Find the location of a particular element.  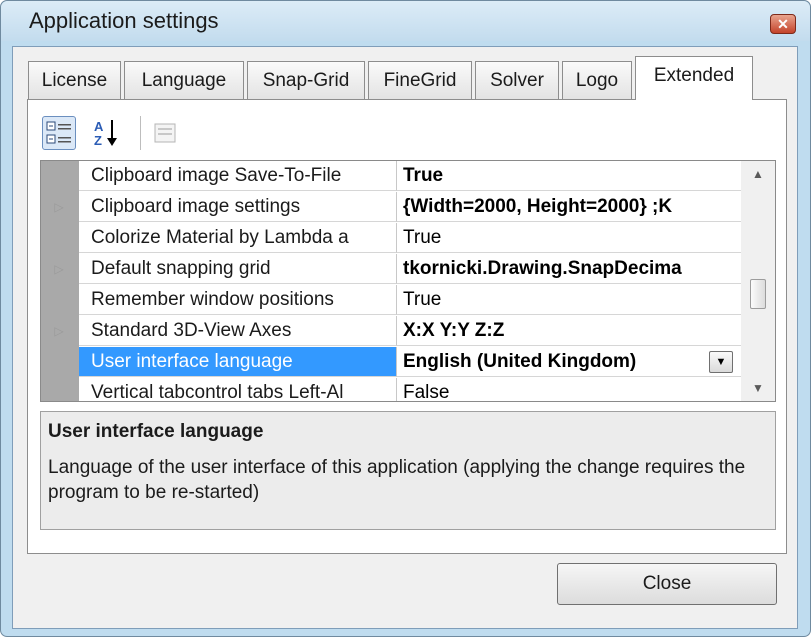

property-row: Vertical tabcontrol tabs Left-Al False is located at coordinates (391, 389).